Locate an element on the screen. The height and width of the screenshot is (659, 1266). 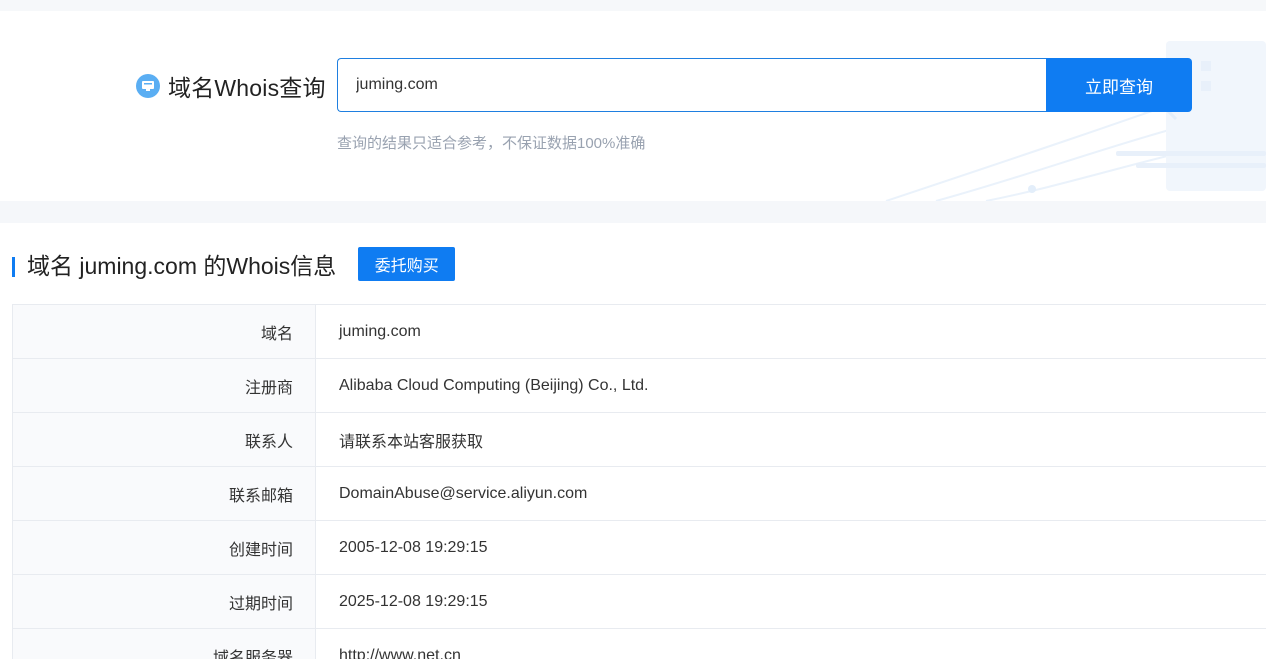
table-row: 域名服务器 http://www.net.cn is located at coordinates (639, 643).